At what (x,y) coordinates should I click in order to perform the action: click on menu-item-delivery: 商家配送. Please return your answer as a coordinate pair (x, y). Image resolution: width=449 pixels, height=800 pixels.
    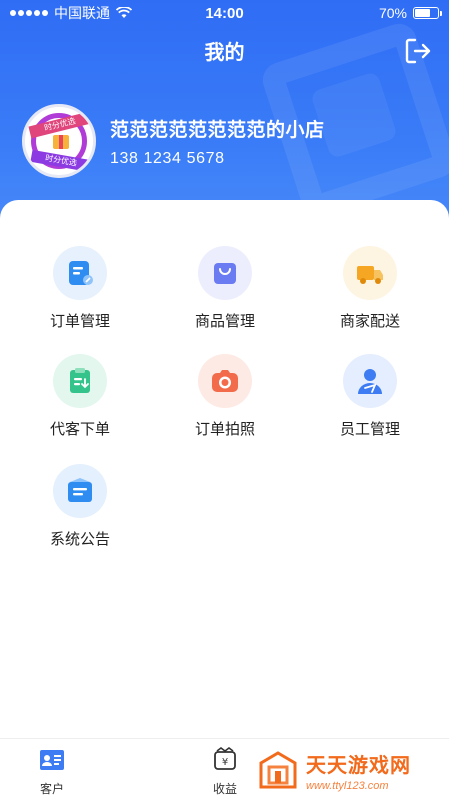
    Looking at the image, I should click on (370, 288).